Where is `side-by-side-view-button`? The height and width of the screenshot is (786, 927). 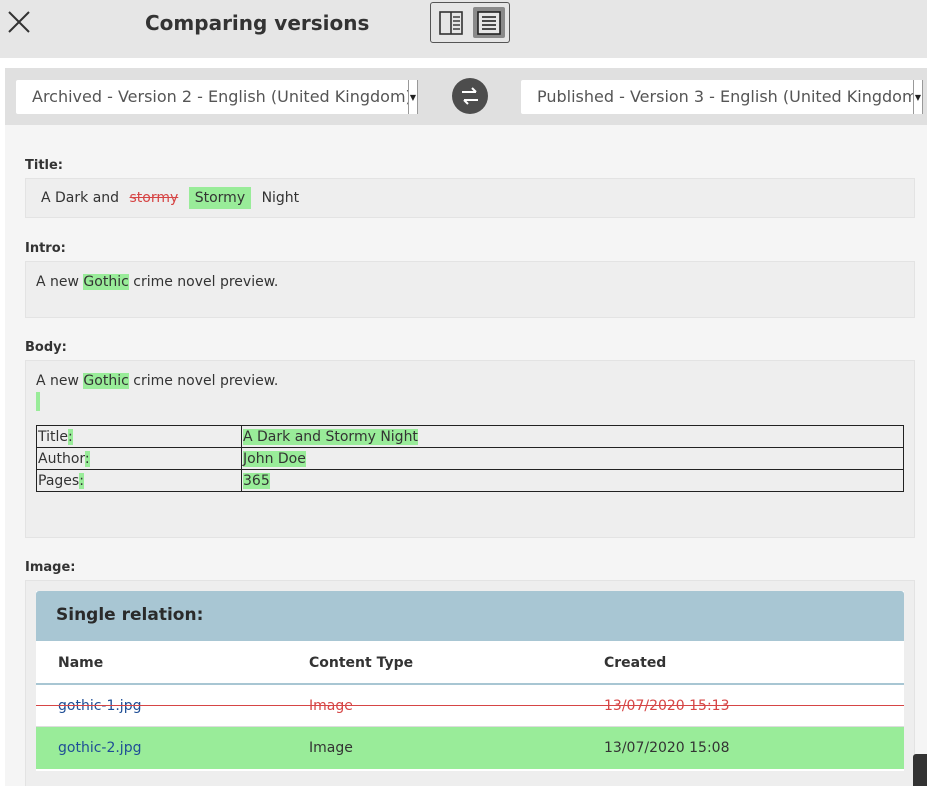
side-by-side-view-button is located at coordinates (451, 22).